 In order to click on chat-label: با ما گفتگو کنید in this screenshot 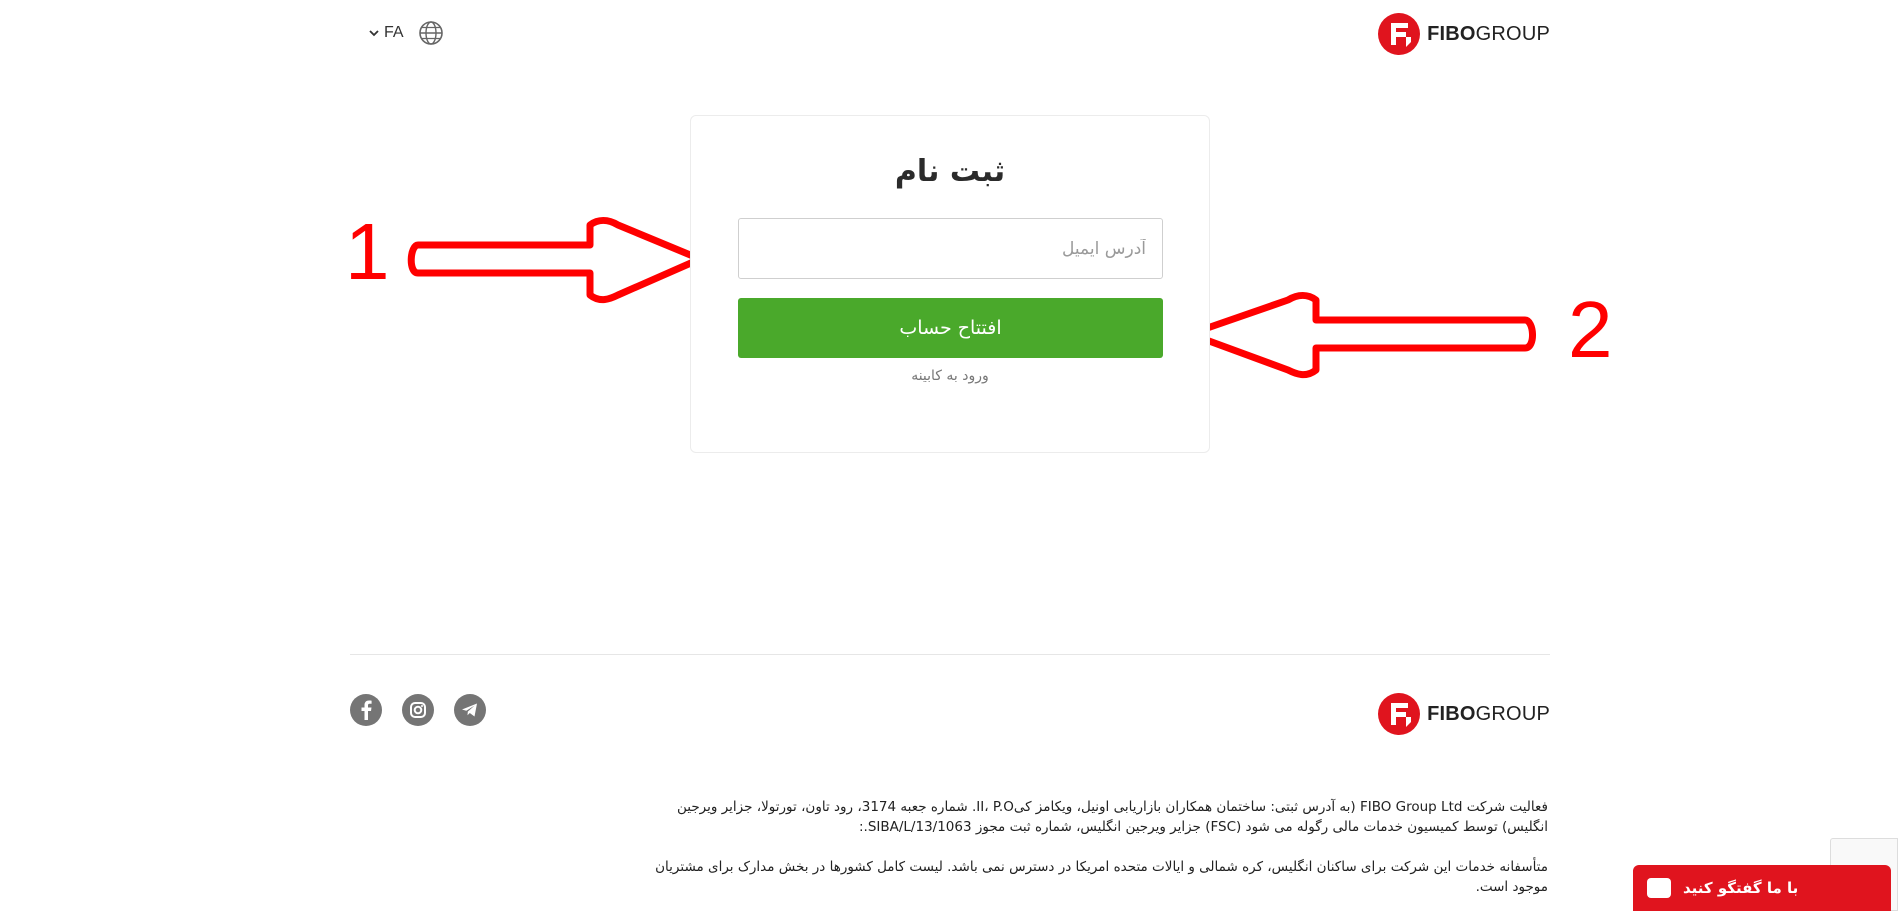, I will do `click(1741, 888)`.